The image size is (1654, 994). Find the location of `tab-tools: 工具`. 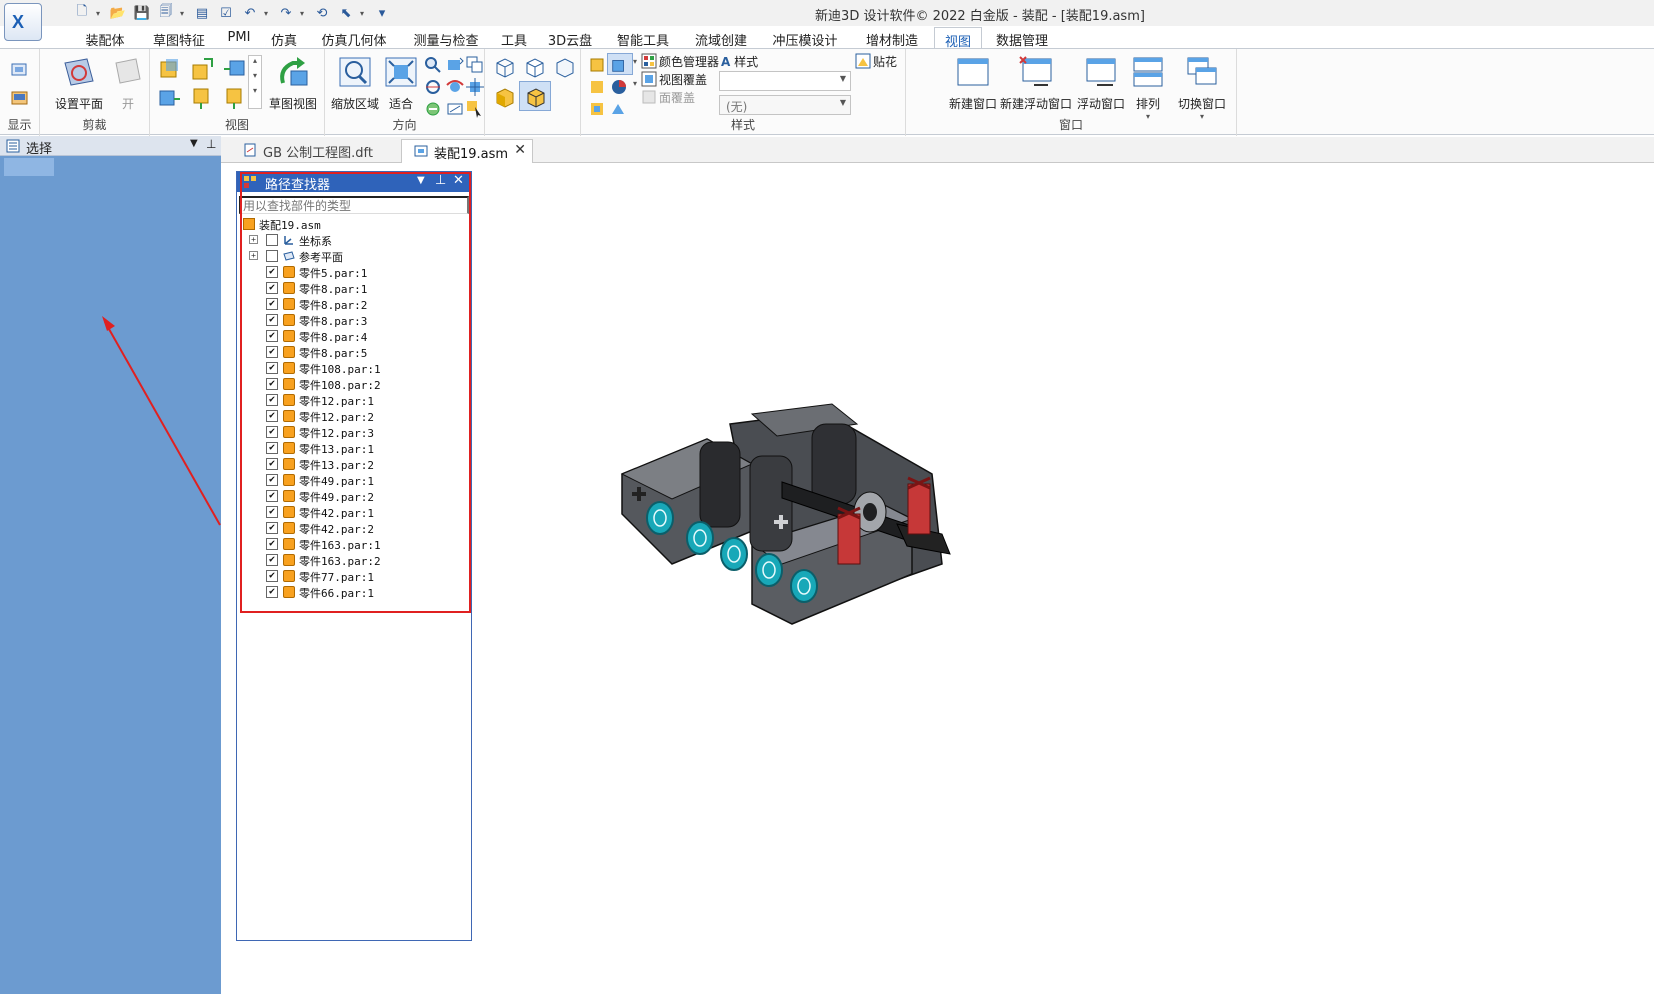

tab-tools: 工具 is located at coordinates (514, 38).